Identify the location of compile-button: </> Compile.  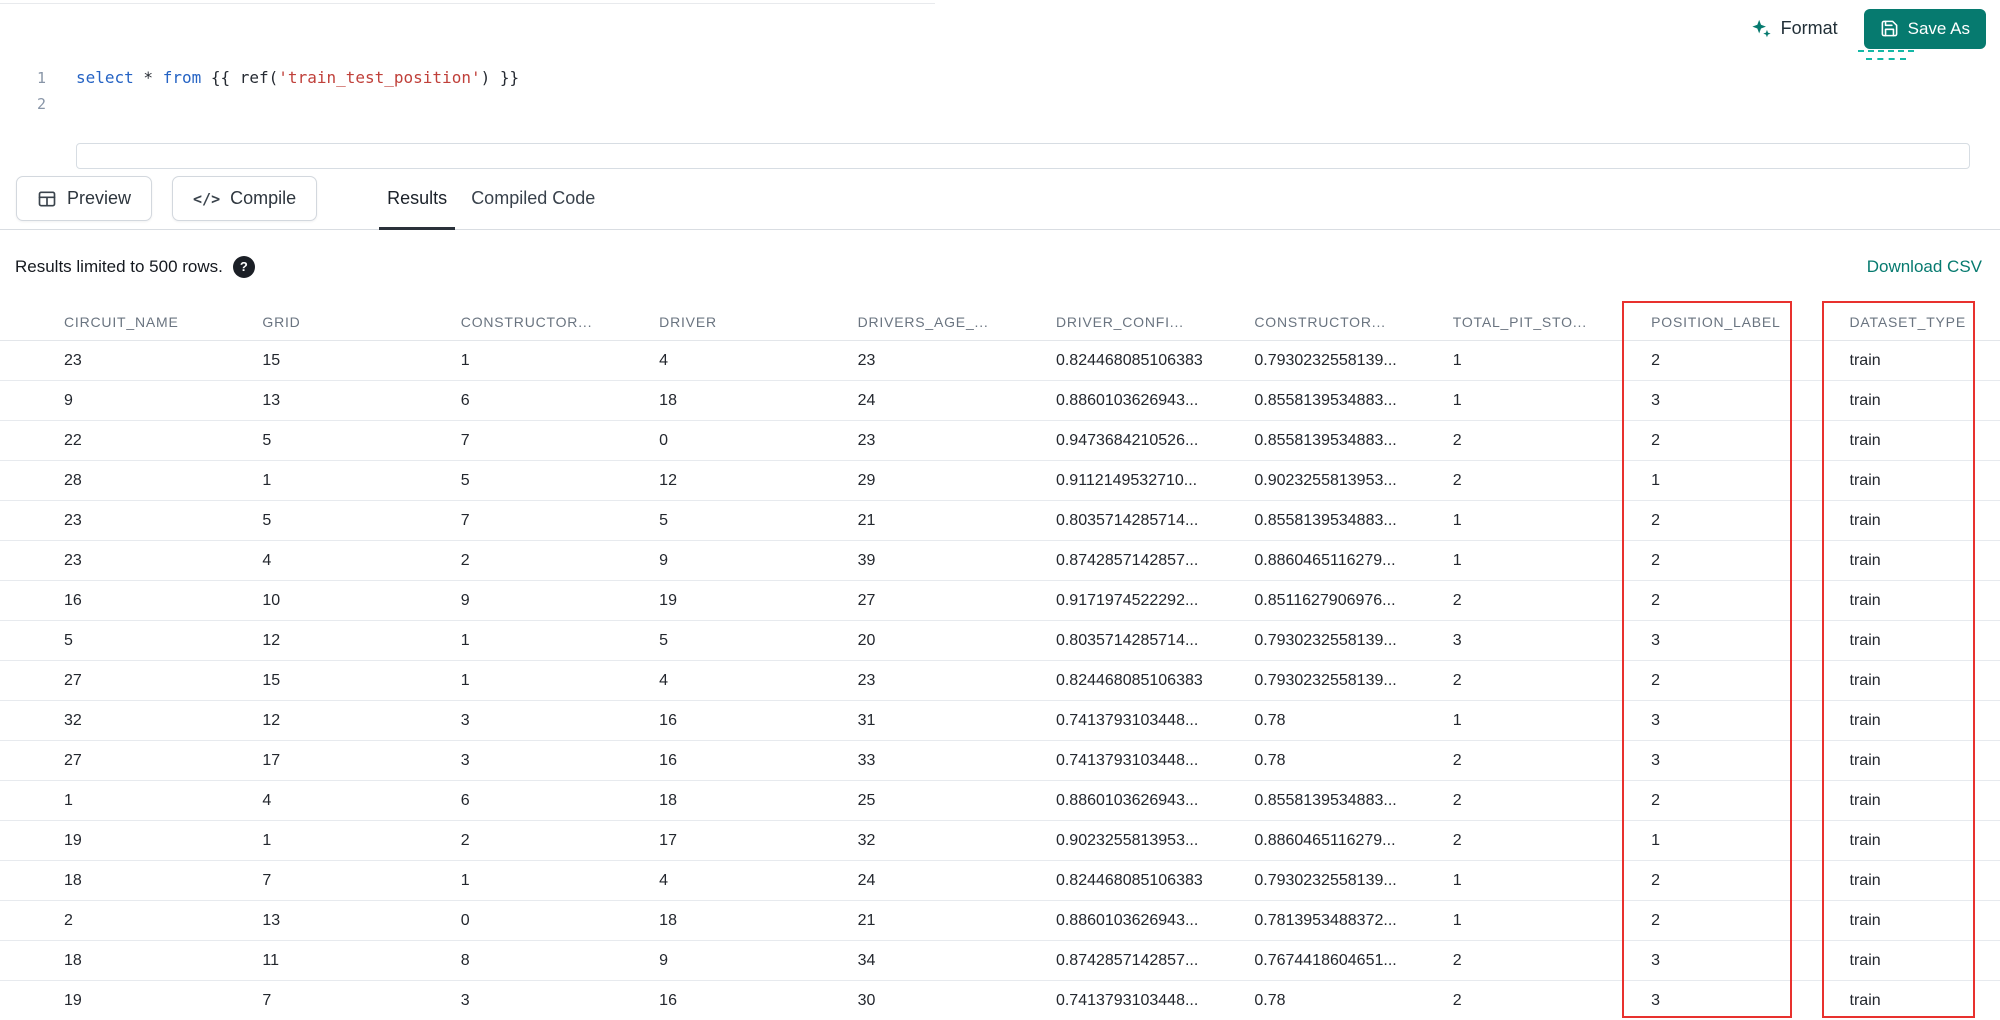
(245, 198).